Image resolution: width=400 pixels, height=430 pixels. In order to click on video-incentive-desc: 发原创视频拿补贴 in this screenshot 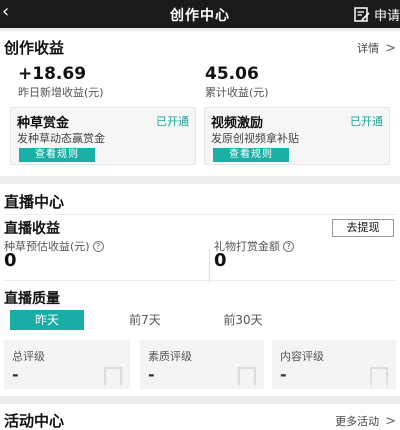, I will do `click(255, 138)`.